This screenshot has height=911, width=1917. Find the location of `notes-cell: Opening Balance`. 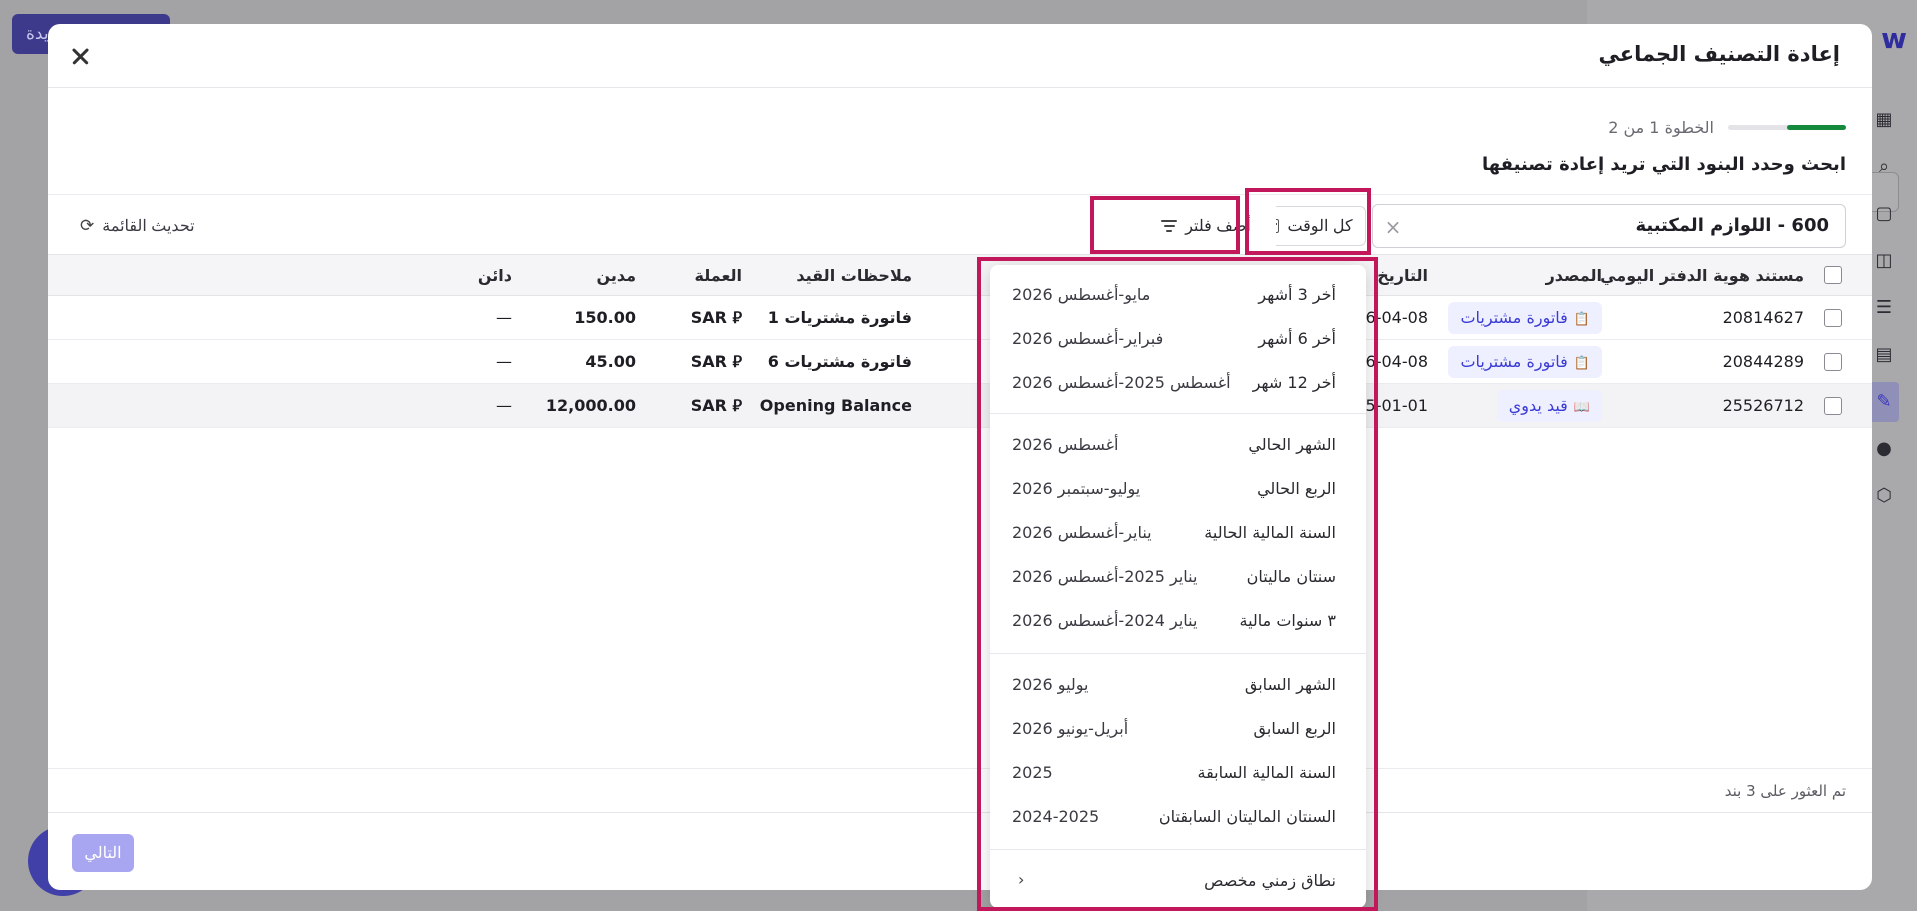

notes-cell: Opening Balance is located at coordinates (835, 405).